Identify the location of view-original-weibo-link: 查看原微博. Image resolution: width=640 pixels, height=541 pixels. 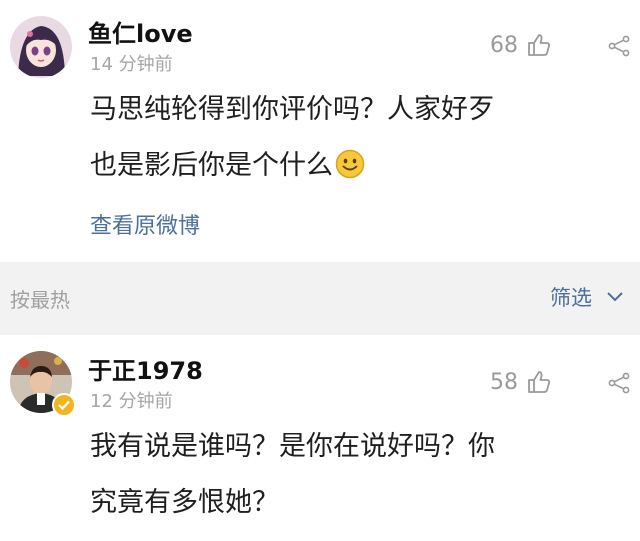
(145, 224).